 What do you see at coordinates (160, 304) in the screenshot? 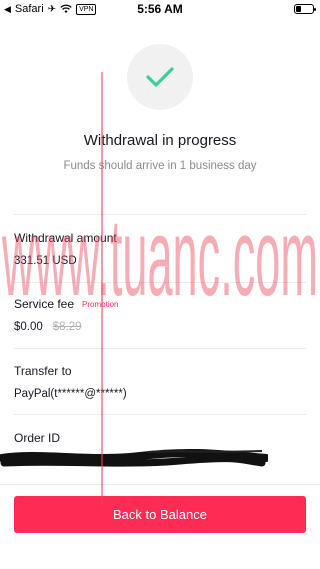
I see `service-fee-label-group: Service fee Promotion` at bounding box center [160, 304].